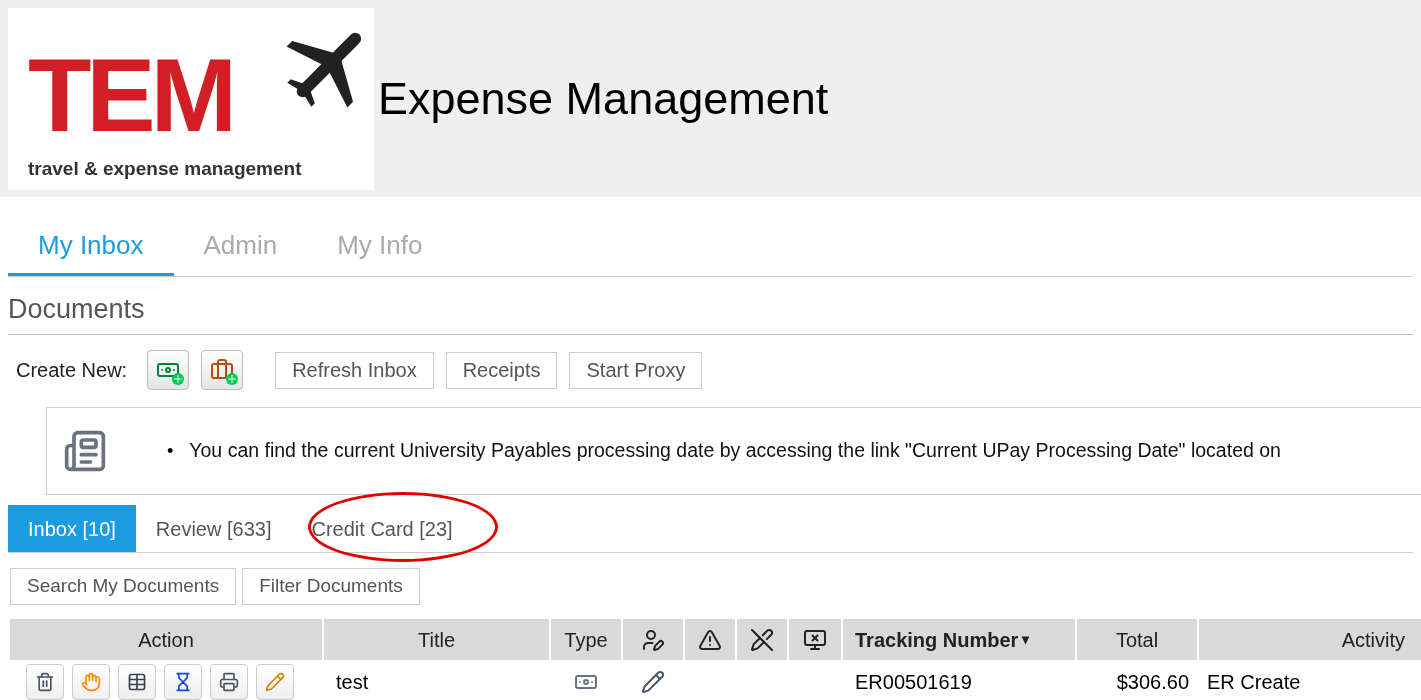  I want to click on table-icon, so click(137, 682).